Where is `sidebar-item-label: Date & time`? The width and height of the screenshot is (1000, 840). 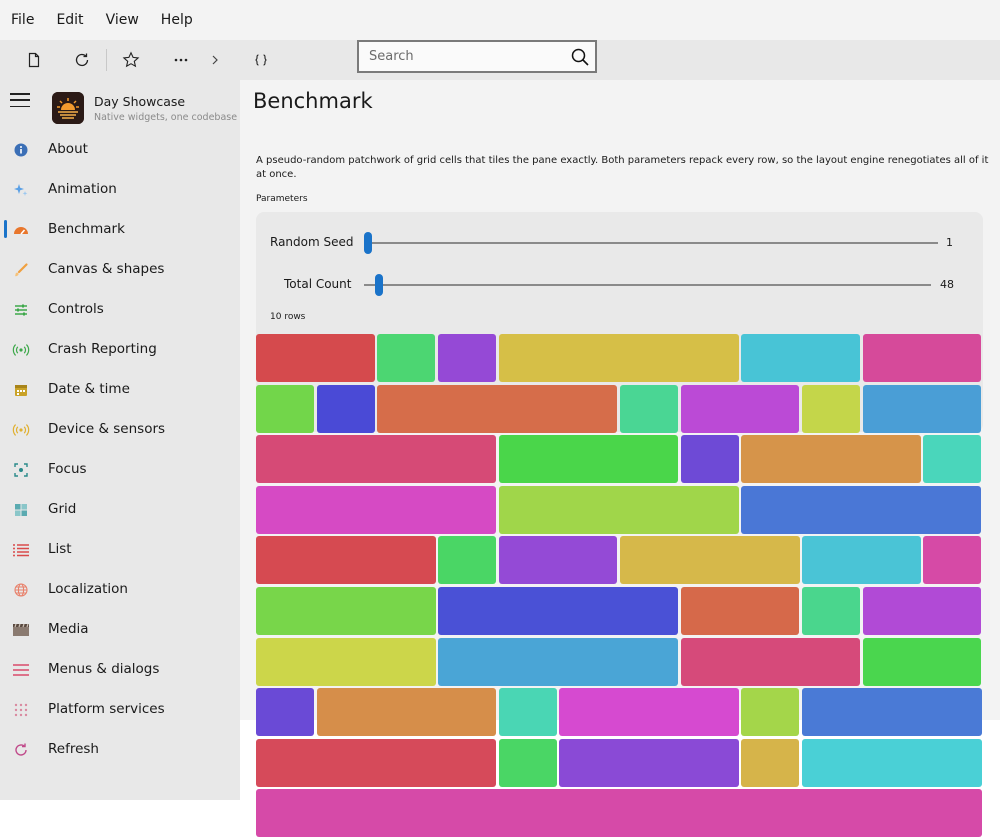
sidebar-item-label: Date & time is located at coordinates (89, 389).